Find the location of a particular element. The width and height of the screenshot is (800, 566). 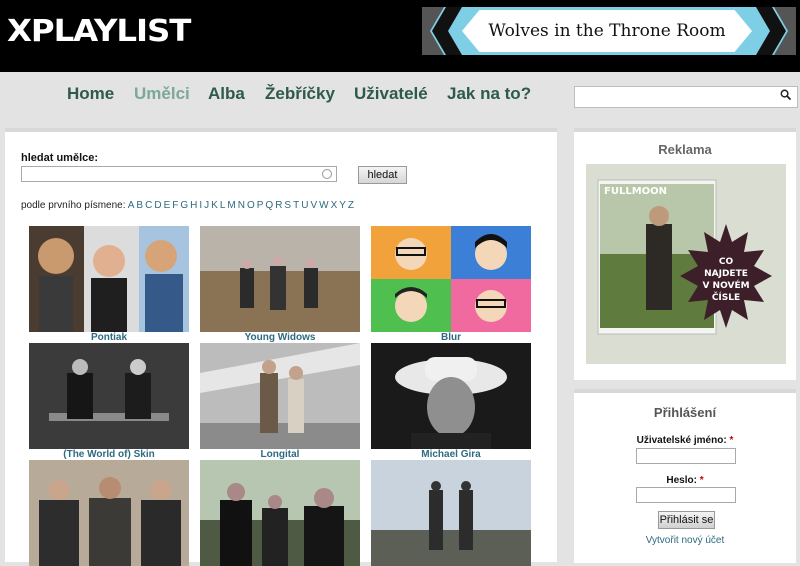

nav-albums: Alba is located at coordinates (226, 94).